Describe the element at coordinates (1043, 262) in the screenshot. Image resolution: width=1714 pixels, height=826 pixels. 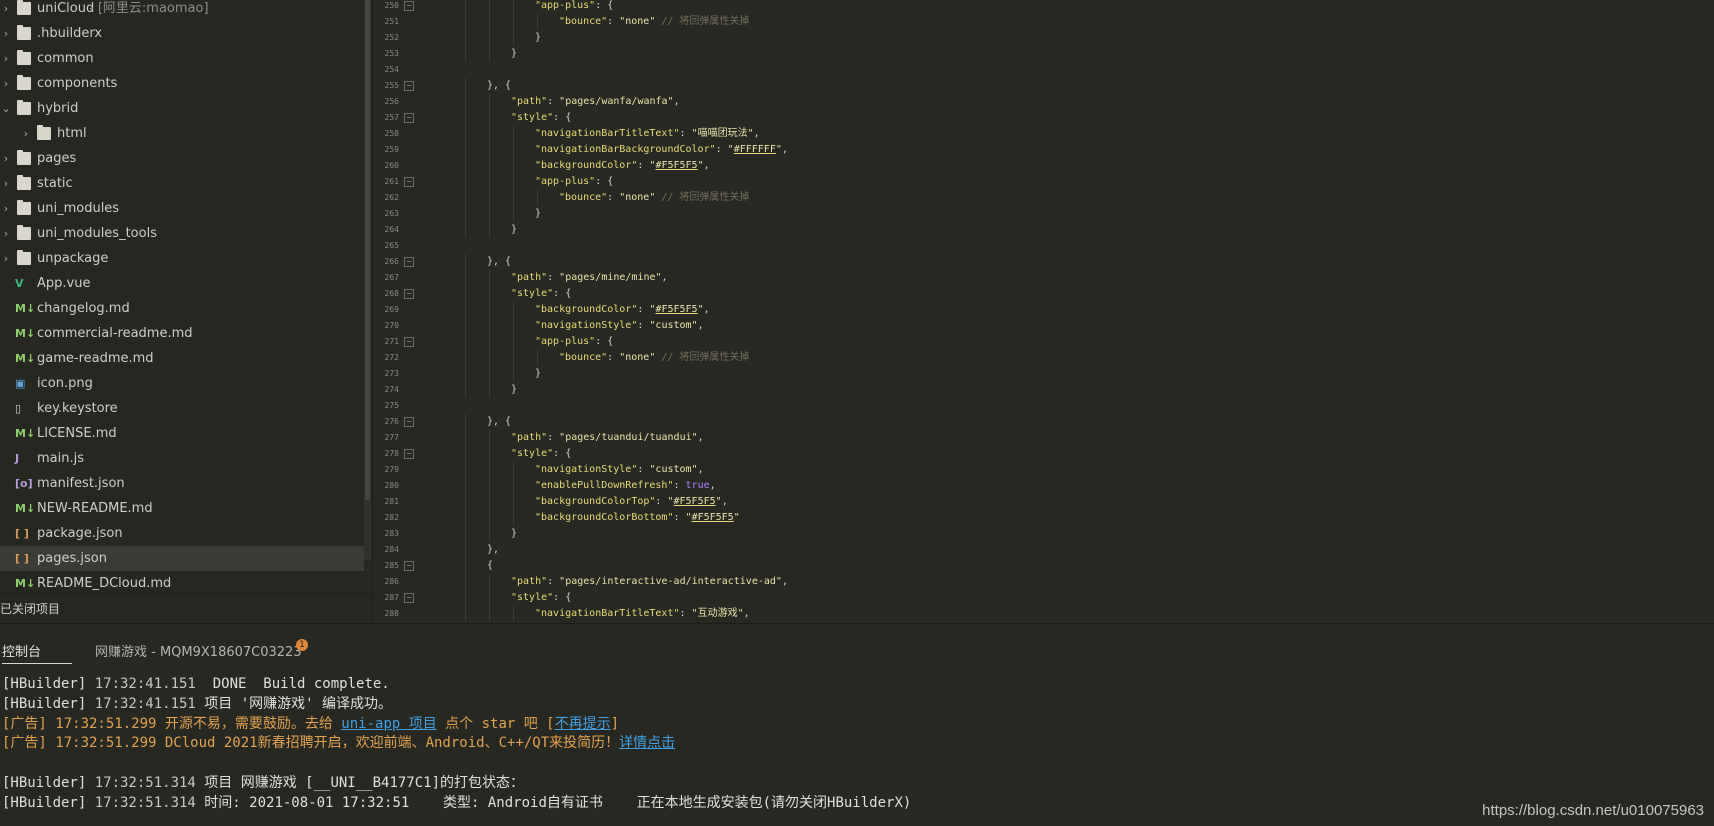
I see `code-line: 266−}, {` at that location.